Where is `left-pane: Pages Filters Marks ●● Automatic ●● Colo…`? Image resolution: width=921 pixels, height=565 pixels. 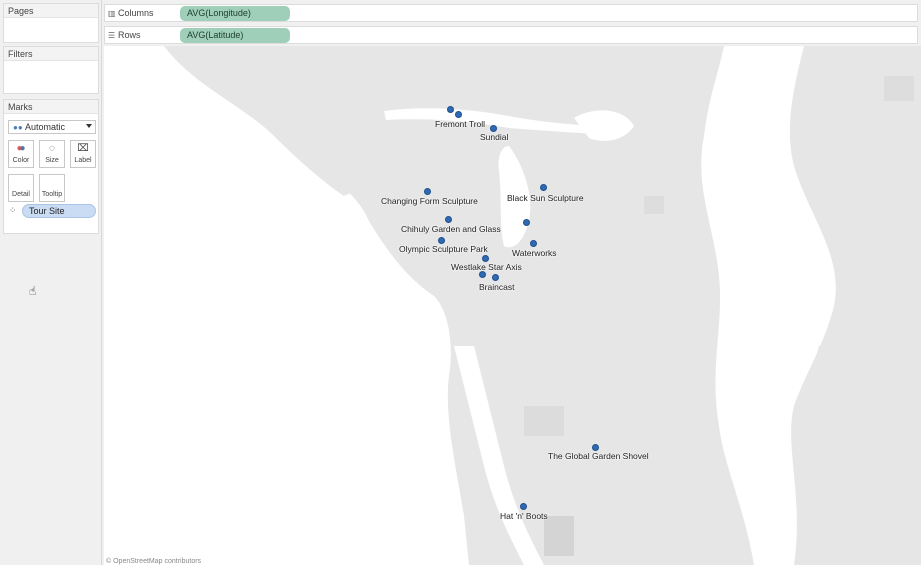 left-pane: Pages Filters Marks ●● Automatic ●● Colo… is located at coordinates (51, 282).